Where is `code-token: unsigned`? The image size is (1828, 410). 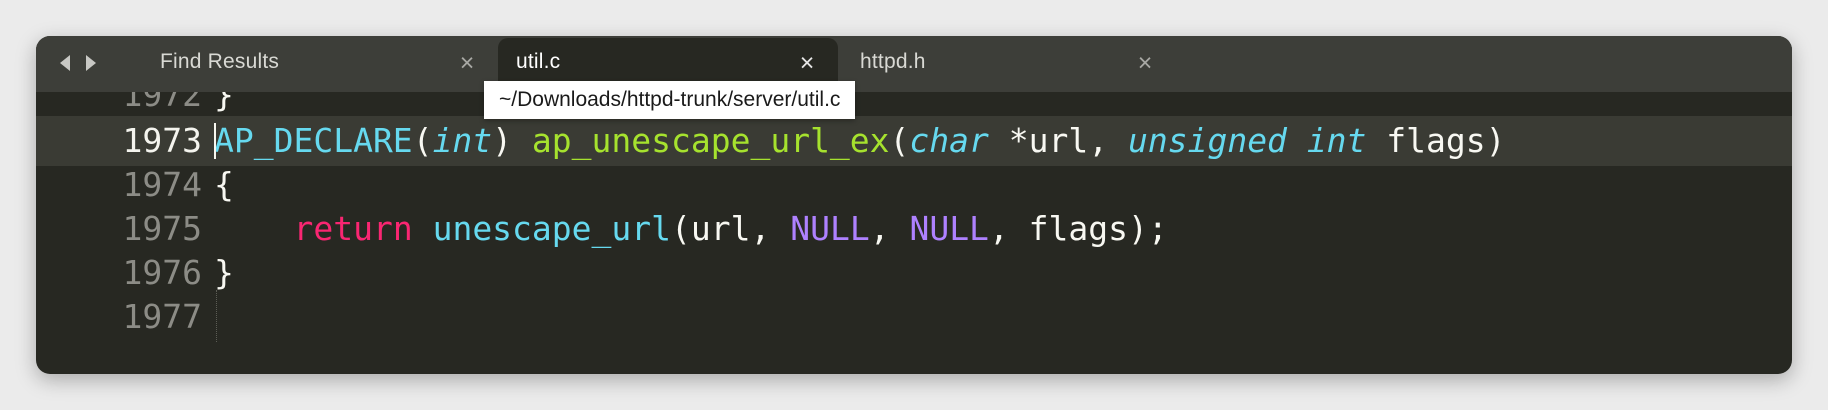
code-token: unsigned is located at coordinates (1207, 140).